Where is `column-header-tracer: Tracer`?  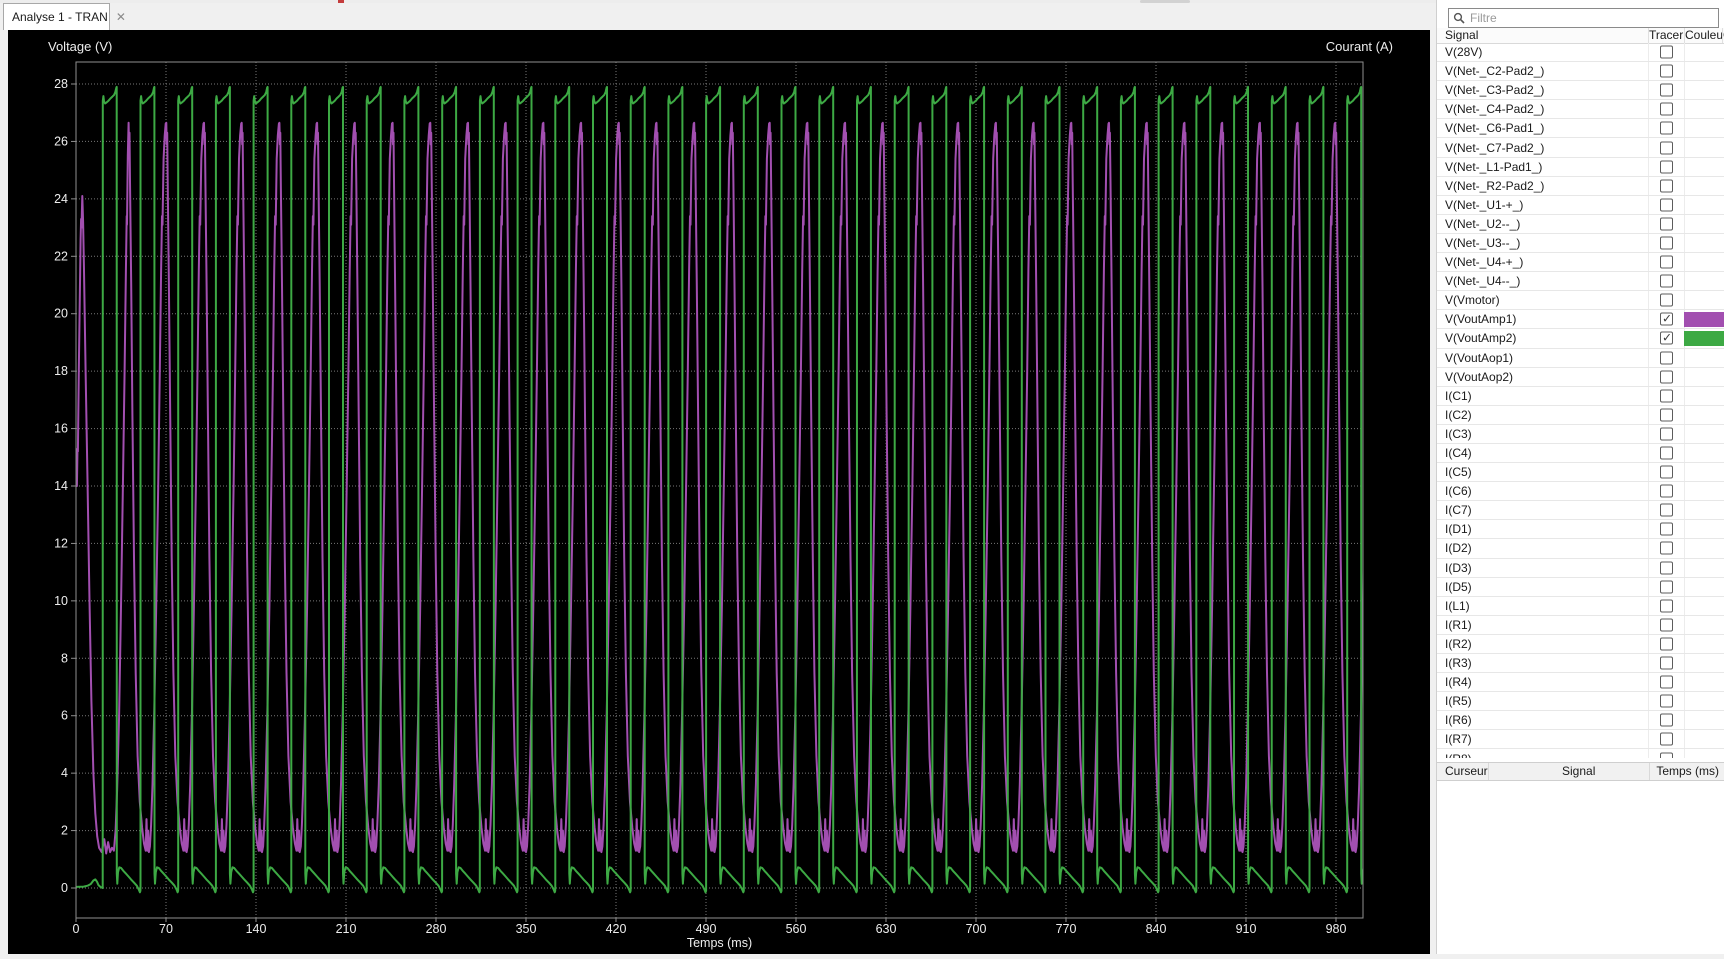
column-header-tracer: Tracer is located at coordinates (1666, 35).